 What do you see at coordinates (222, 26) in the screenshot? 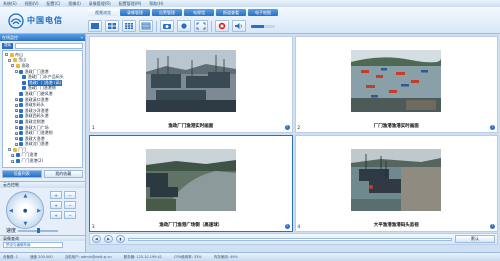
I see `stop-icon` at bounding box center [222, 26].